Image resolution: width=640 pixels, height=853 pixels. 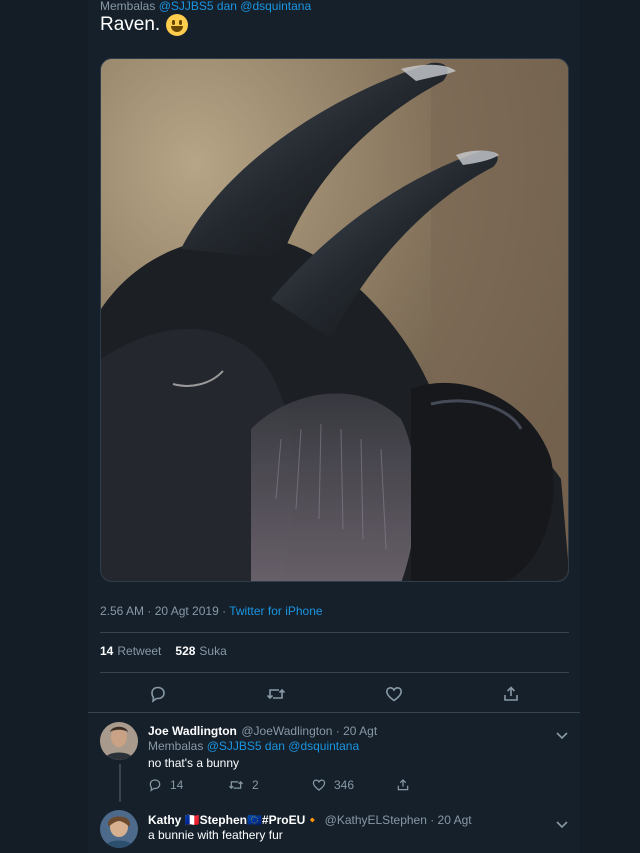 I want to click on reply-reply-action: 14, so click(x=188, y=785).